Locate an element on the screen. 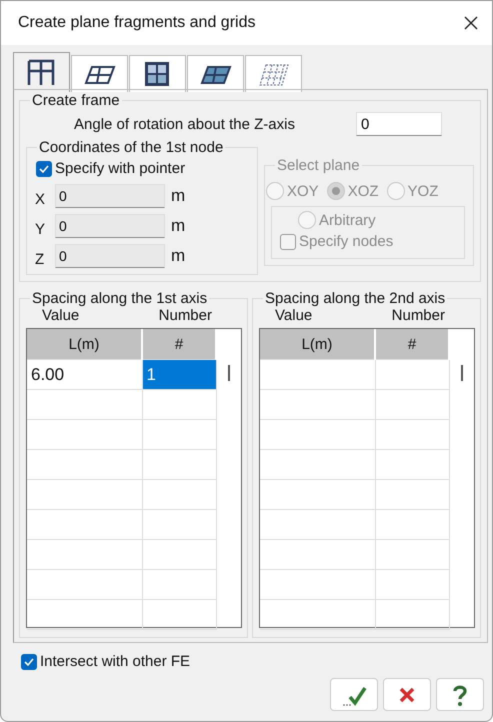 This screenshot has width=493, height=722. radio-label: YOZ is located at coordinates (423, 191).